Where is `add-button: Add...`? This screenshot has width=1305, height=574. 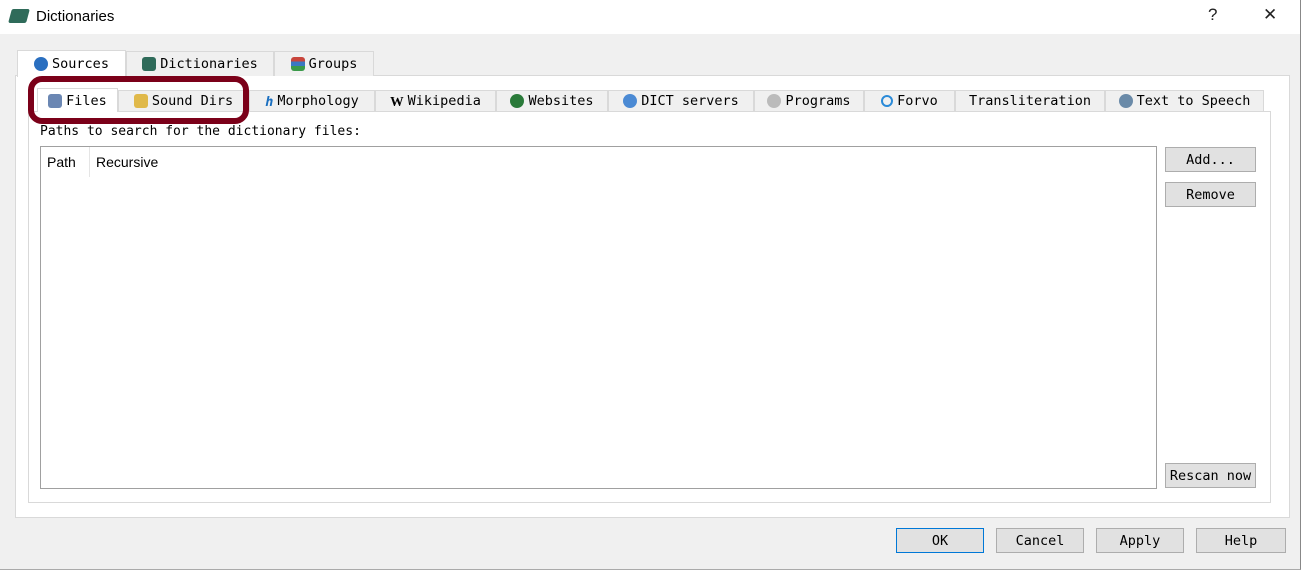 add-button: Add... is located at coordinates (1210, 159).